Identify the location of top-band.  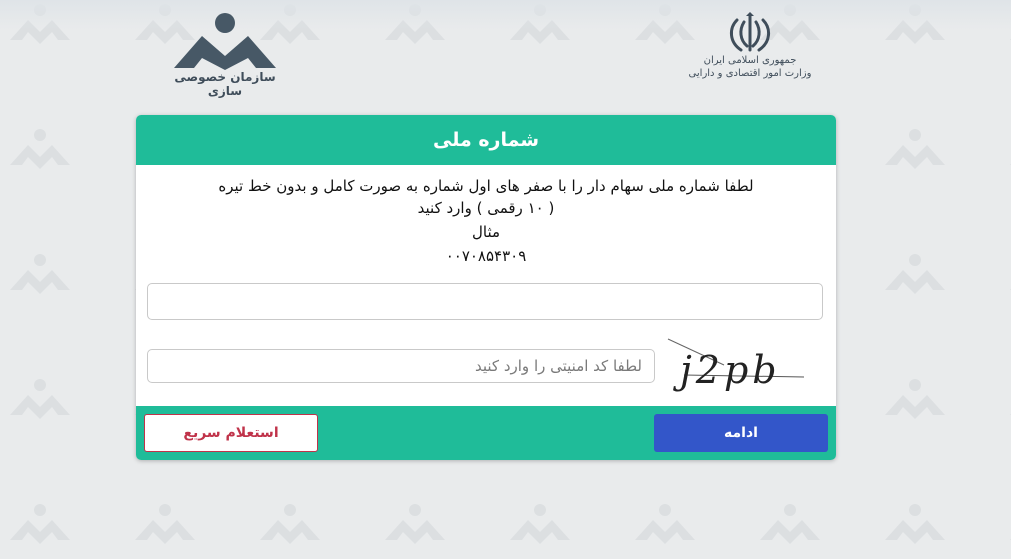
(505, 15).